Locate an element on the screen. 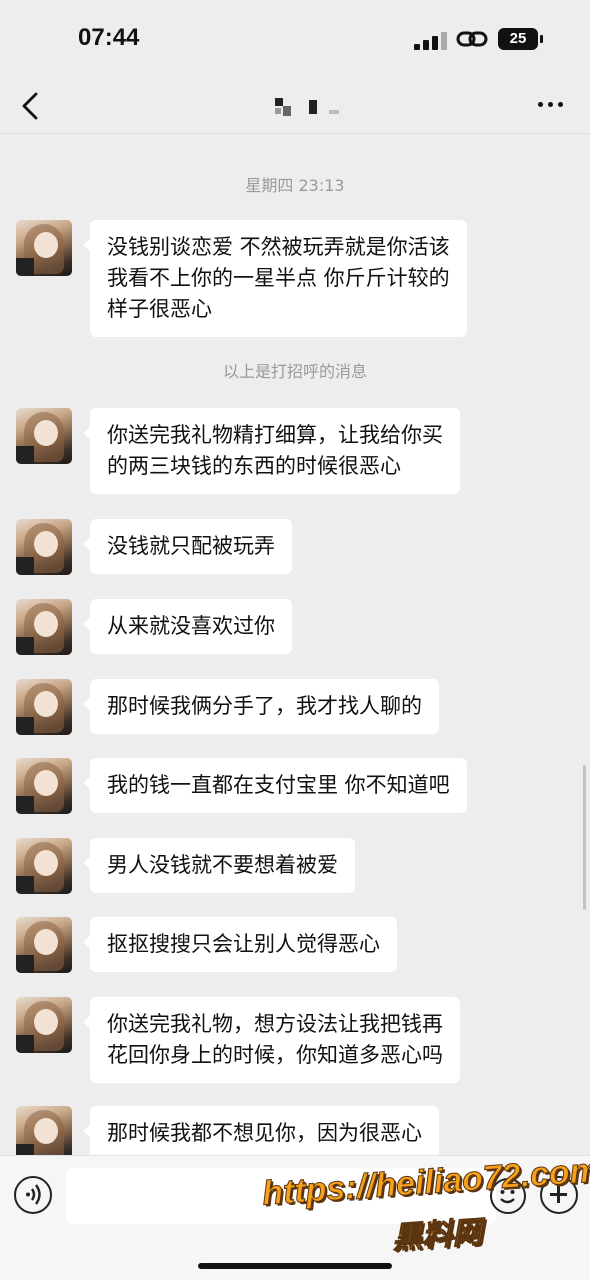  chat-timestamp: 星期四 23:13 is located at coordinates (295, 185).